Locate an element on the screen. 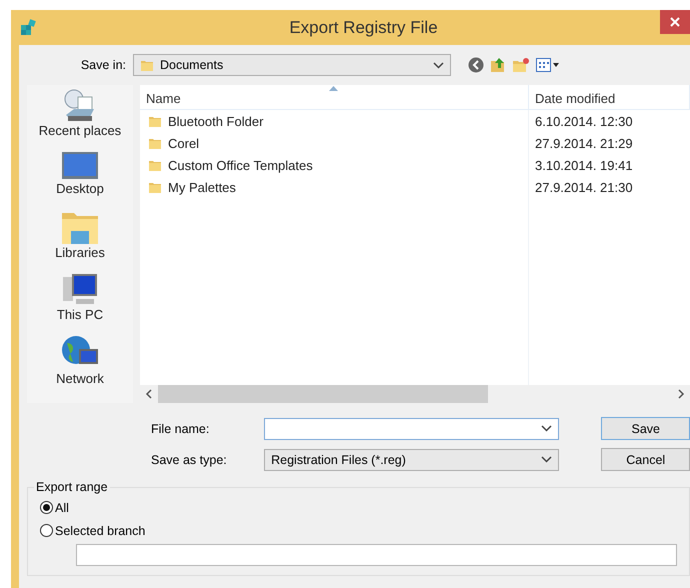 Image resolution: width=690 pixels, height=588 pixels. file-row: Bluetooth Folder 6.10.2014. 12:30 is located at coordinates (415, 121).